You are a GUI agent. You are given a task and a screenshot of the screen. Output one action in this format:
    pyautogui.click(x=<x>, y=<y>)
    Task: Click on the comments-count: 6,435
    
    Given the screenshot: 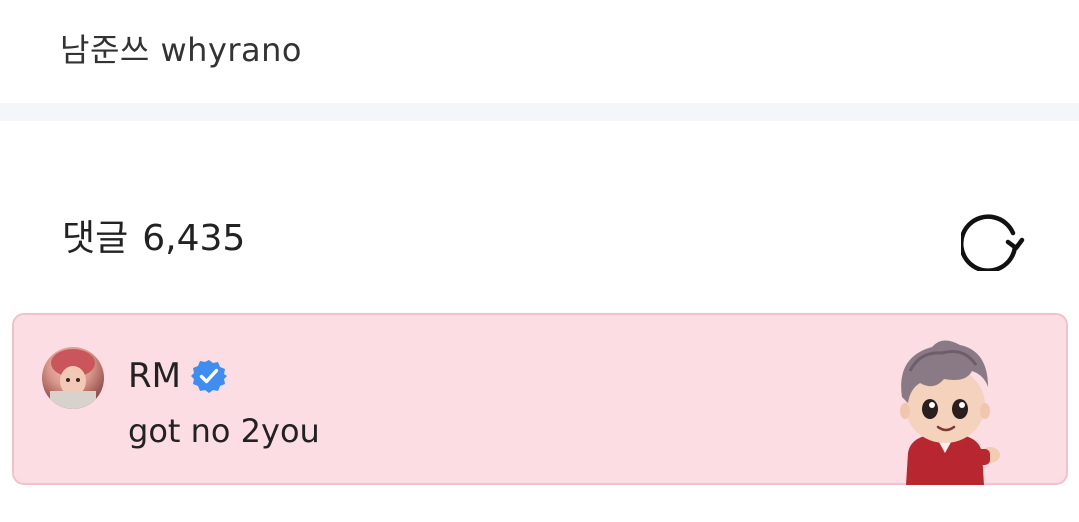 What is the action you would take?
    pyautogui.click(x=194, y=238)
    